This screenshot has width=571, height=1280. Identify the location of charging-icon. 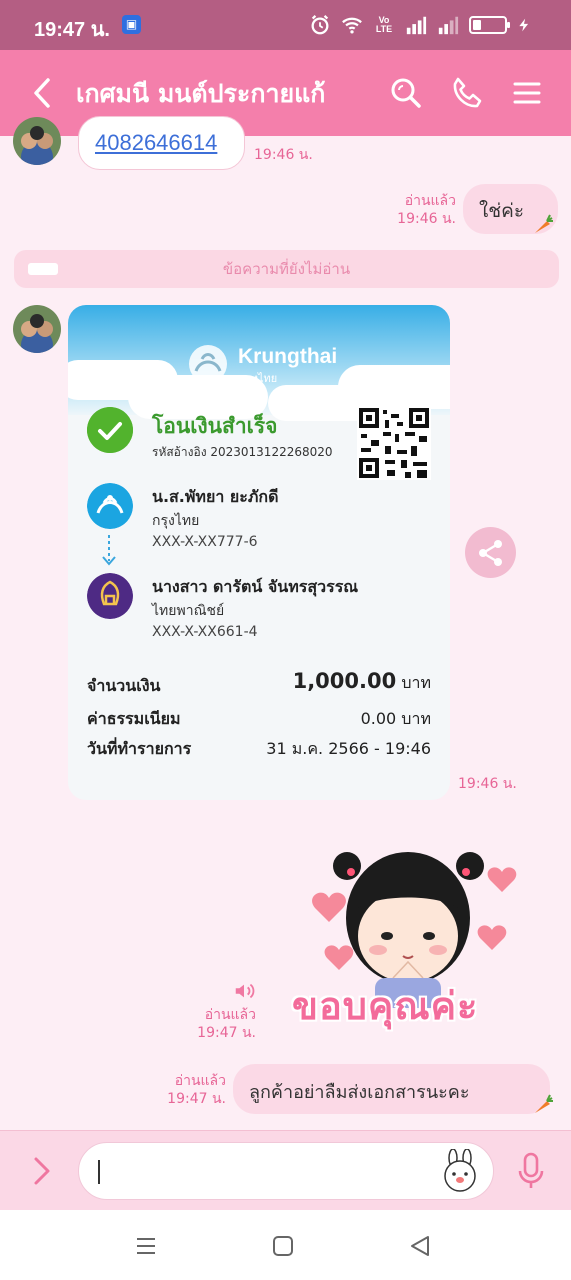
(524, 25).